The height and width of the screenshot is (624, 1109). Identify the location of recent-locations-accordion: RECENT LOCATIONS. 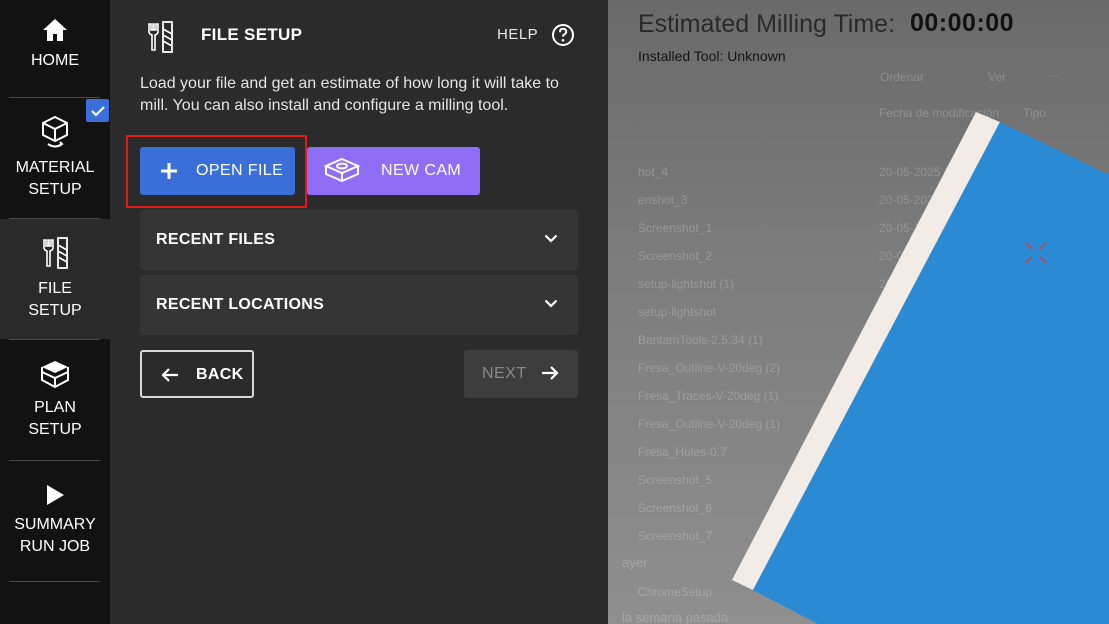
(359, 305).